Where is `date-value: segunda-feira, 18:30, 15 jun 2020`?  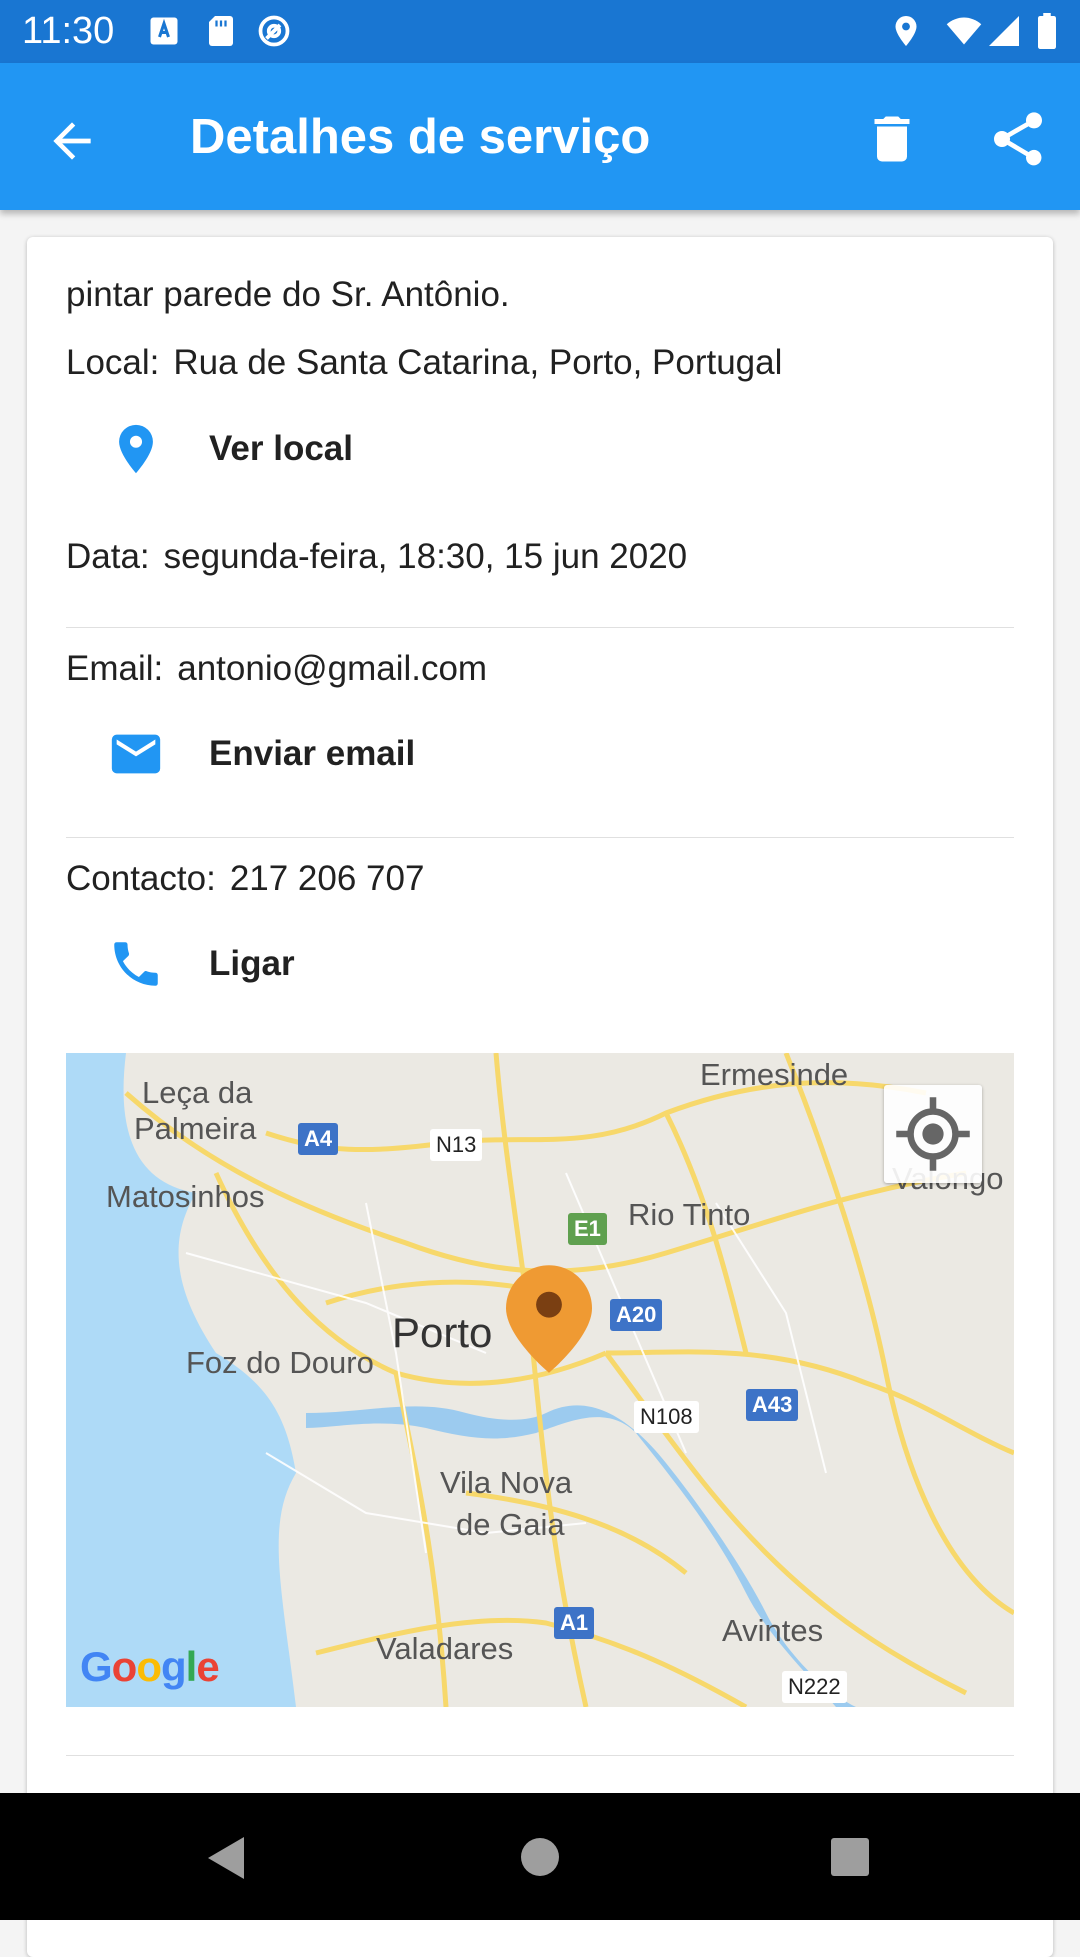
date-value: segunda-feira, 18:30, 15 jun 2020 is located at coordinates (425, 556).